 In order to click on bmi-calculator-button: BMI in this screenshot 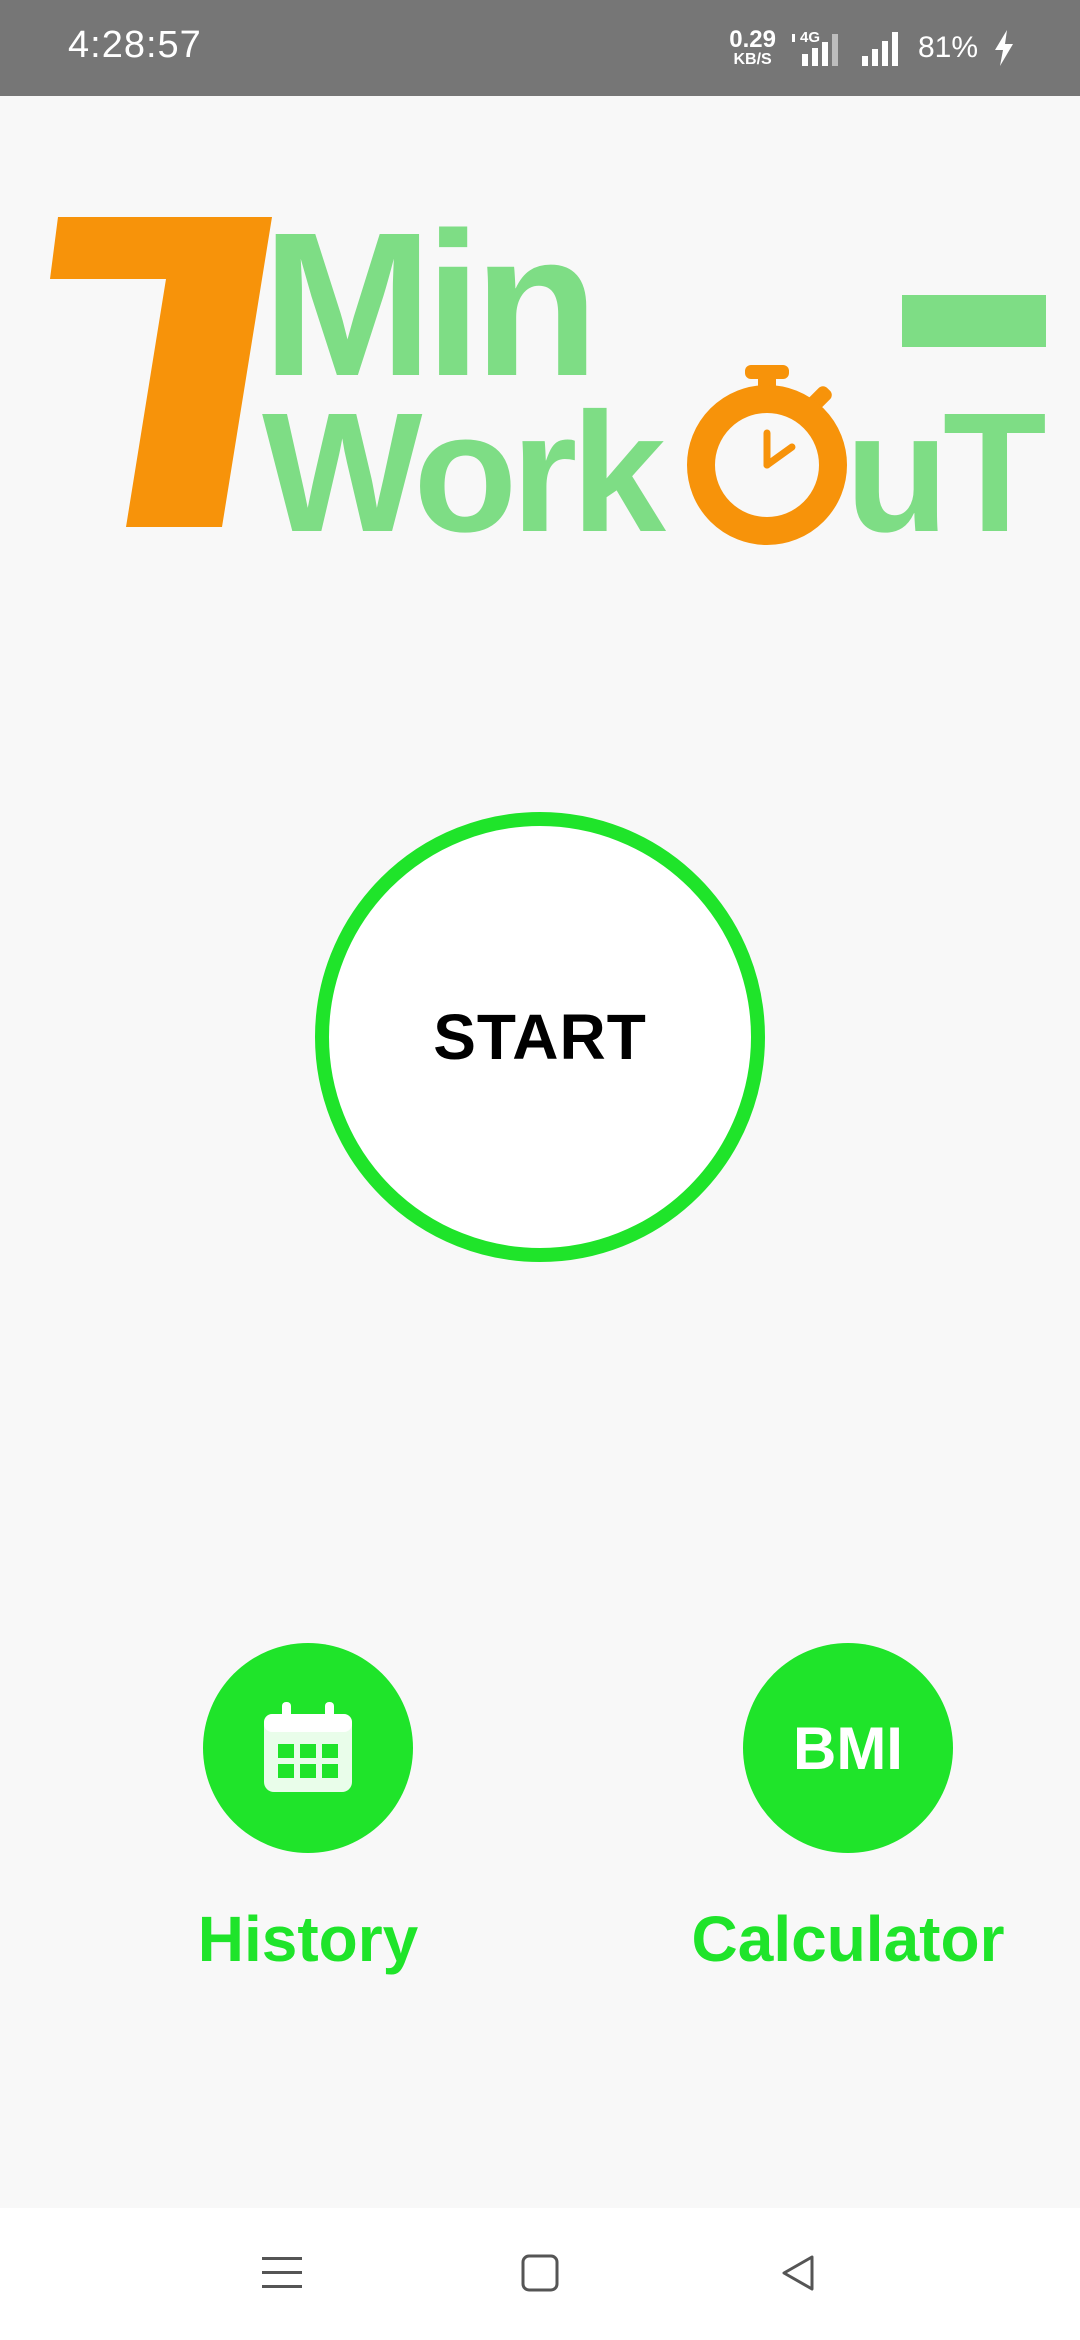, I will do `click(848, 1748)`.